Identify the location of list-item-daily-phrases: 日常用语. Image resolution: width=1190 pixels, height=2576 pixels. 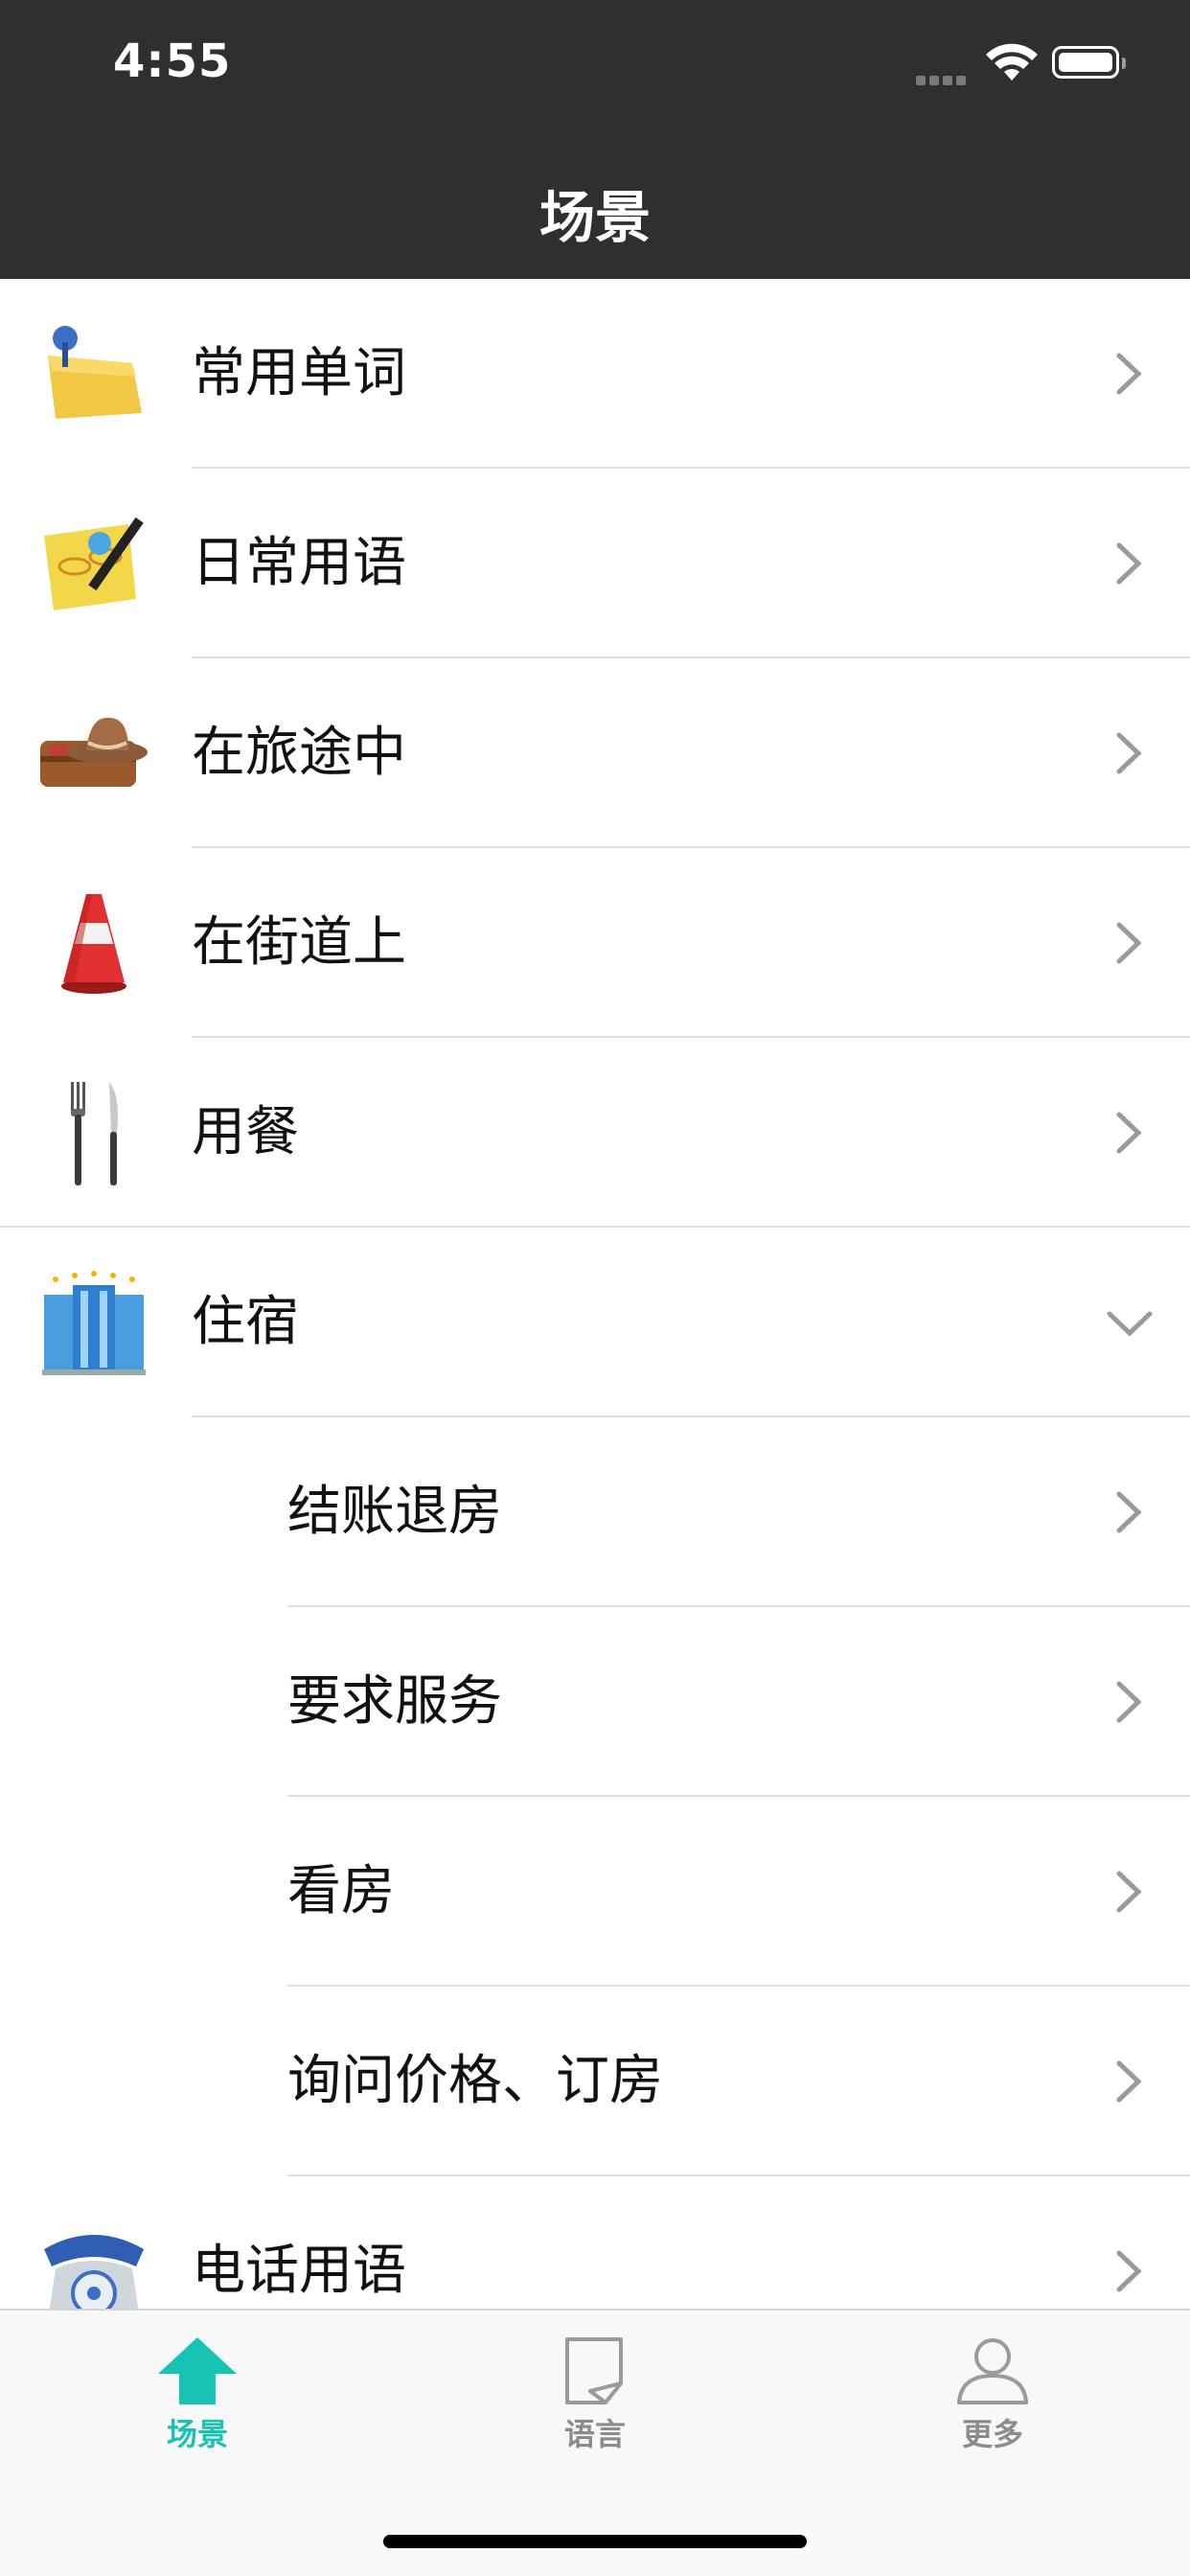
(595, 563).